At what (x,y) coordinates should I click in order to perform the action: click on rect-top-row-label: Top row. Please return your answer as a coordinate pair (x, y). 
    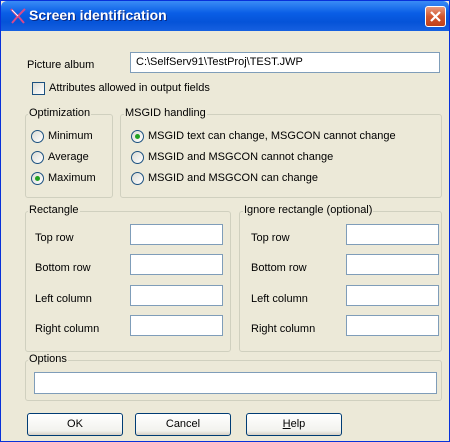
    Looking at the image, I should click on (54, 238).